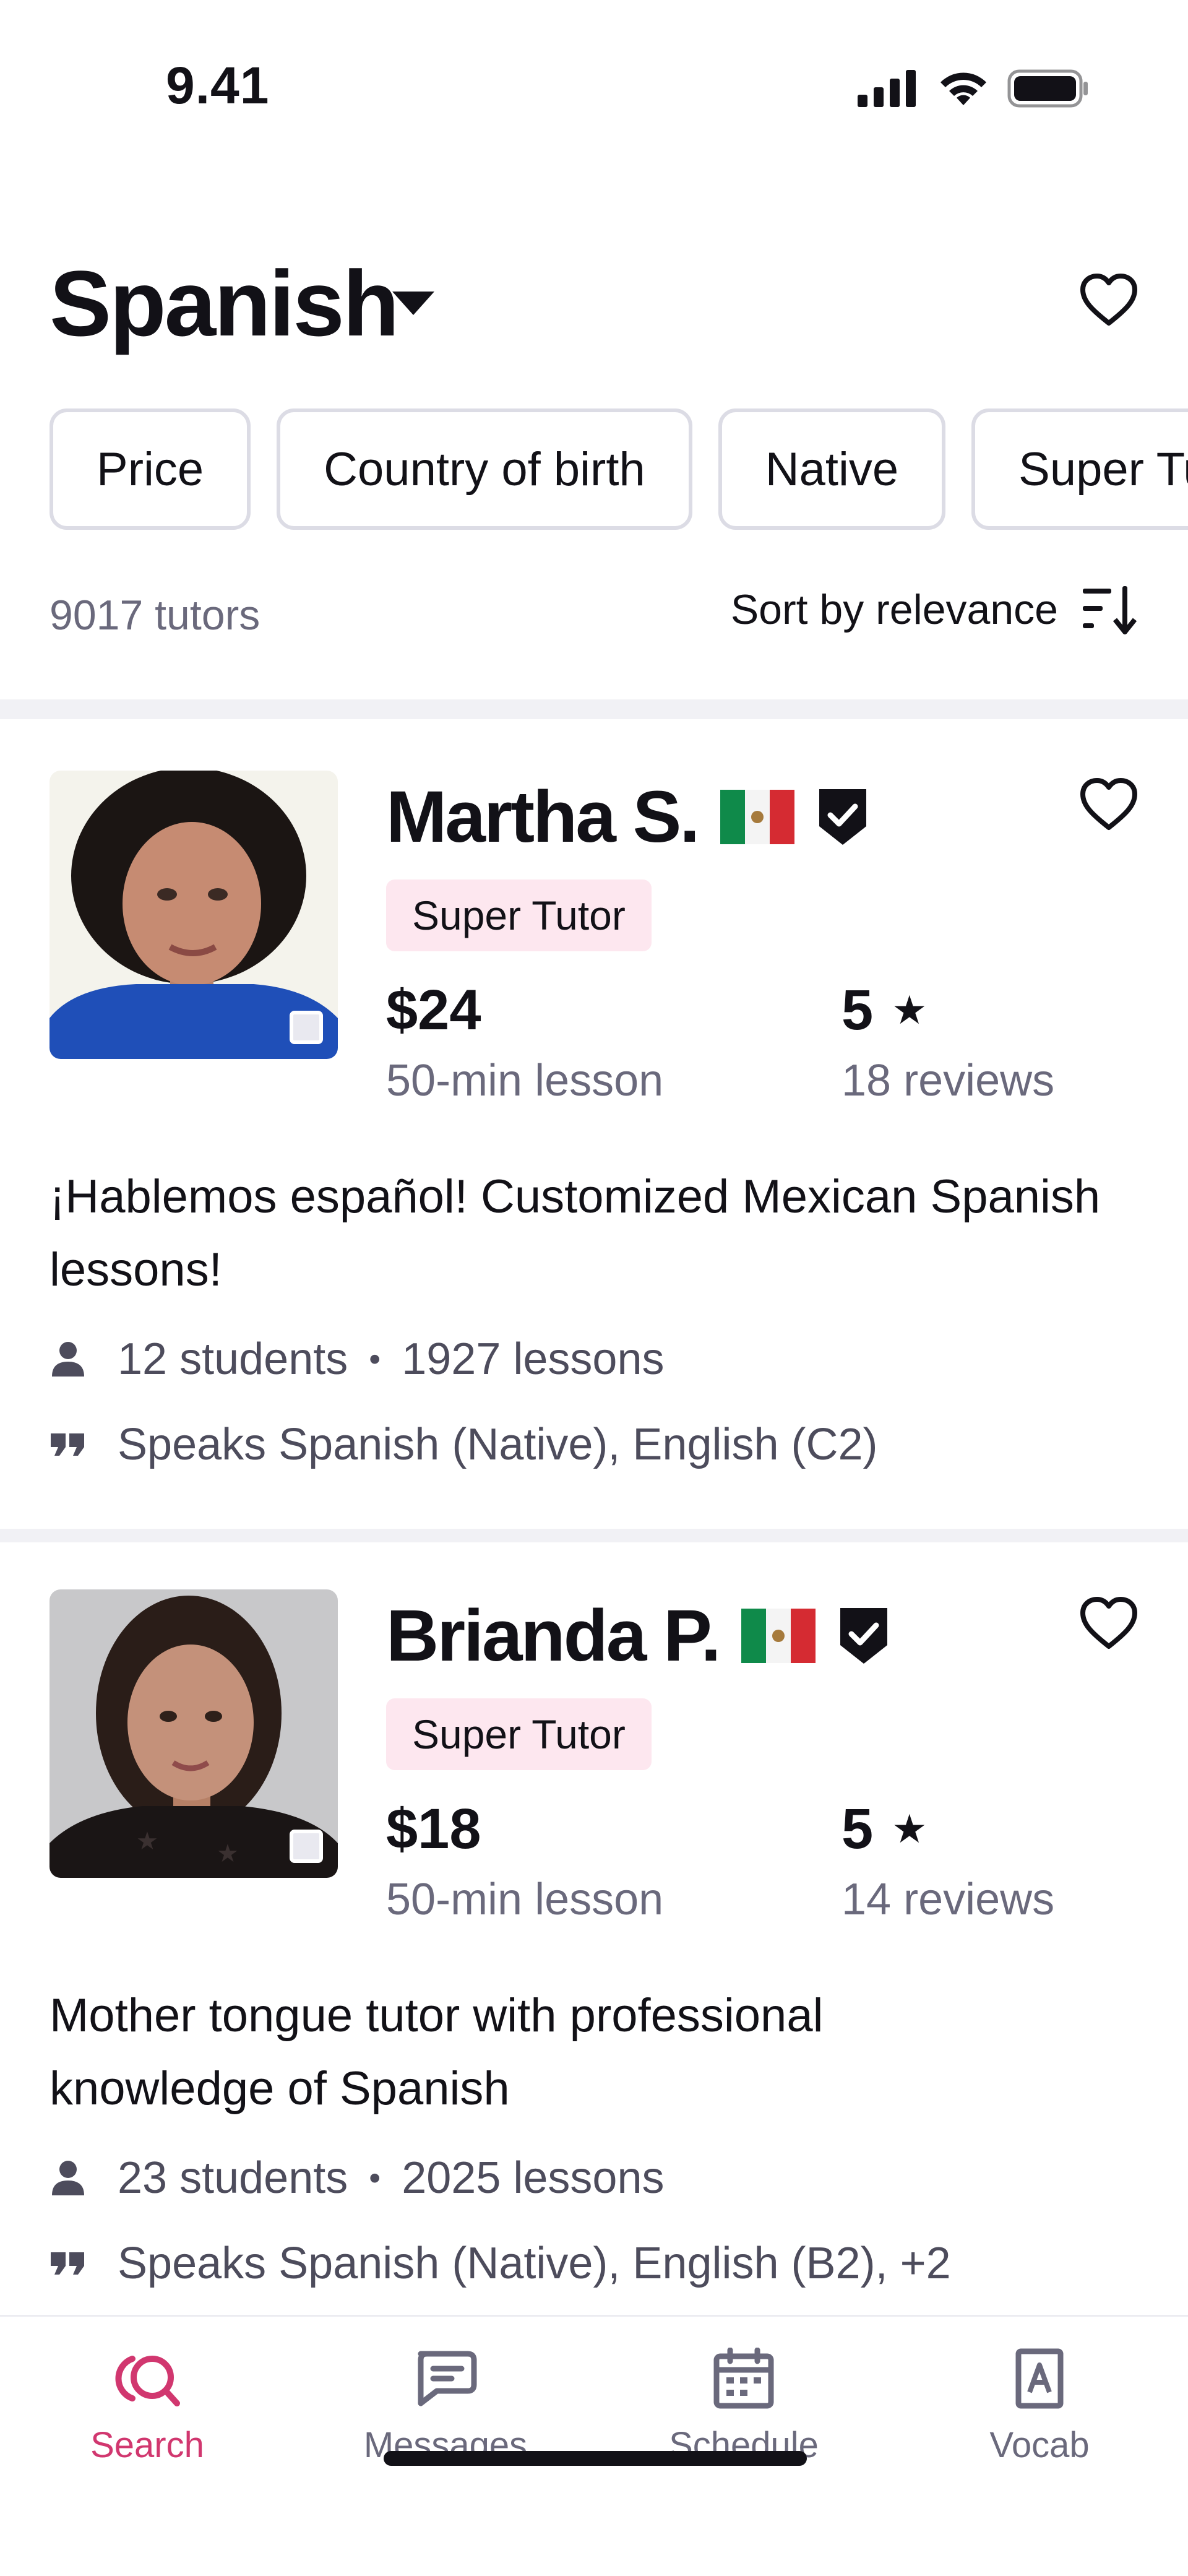  Describe the element at coordinates (832, 469) in the screenshot. I see `filter-native: Native` at that location.